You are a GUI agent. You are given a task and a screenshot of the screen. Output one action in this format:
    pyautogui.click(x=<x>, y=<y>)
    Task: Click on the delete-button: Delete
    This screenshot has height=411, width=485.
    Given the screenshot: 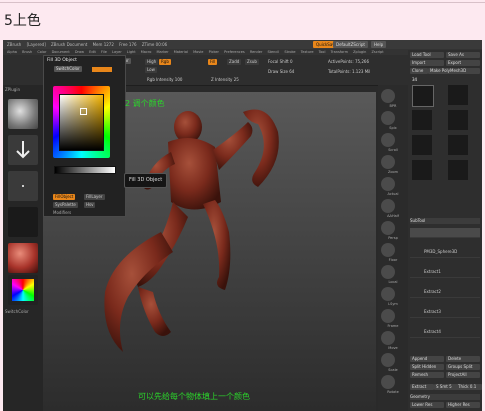 What is the action you would take?
    pyautogui.click(x=463, y=359)
    